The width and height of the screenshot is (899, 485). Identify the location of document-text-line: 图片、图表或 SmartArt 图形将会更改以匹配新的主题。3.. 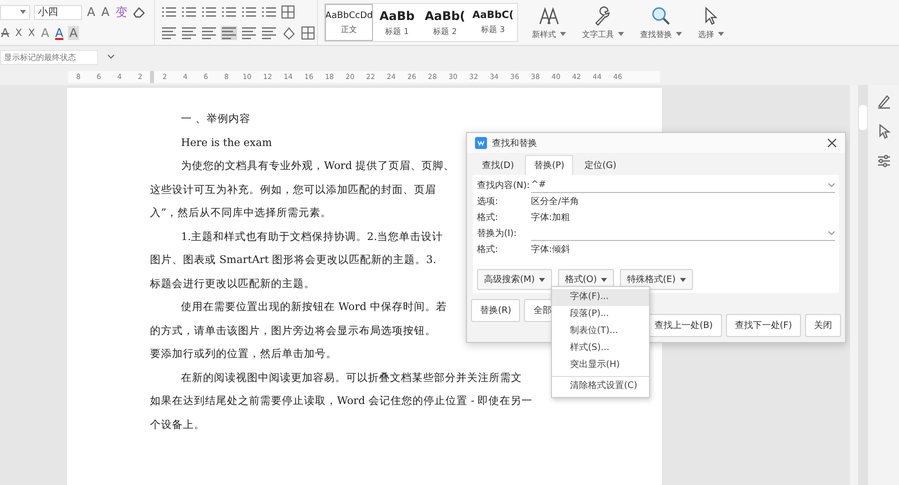
(293, 260).